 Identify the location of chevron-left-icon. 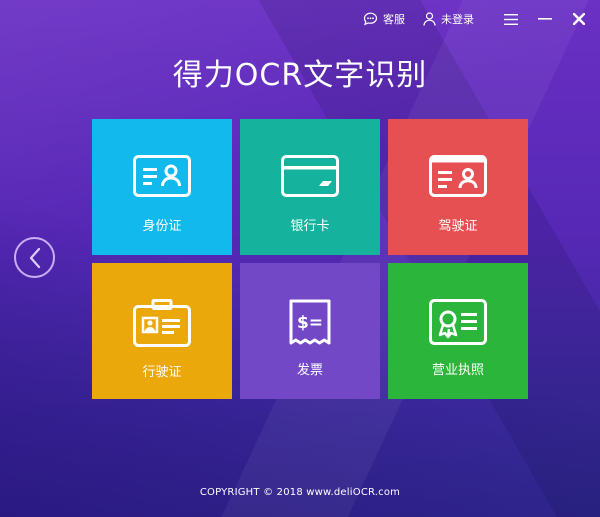
(34, 257).